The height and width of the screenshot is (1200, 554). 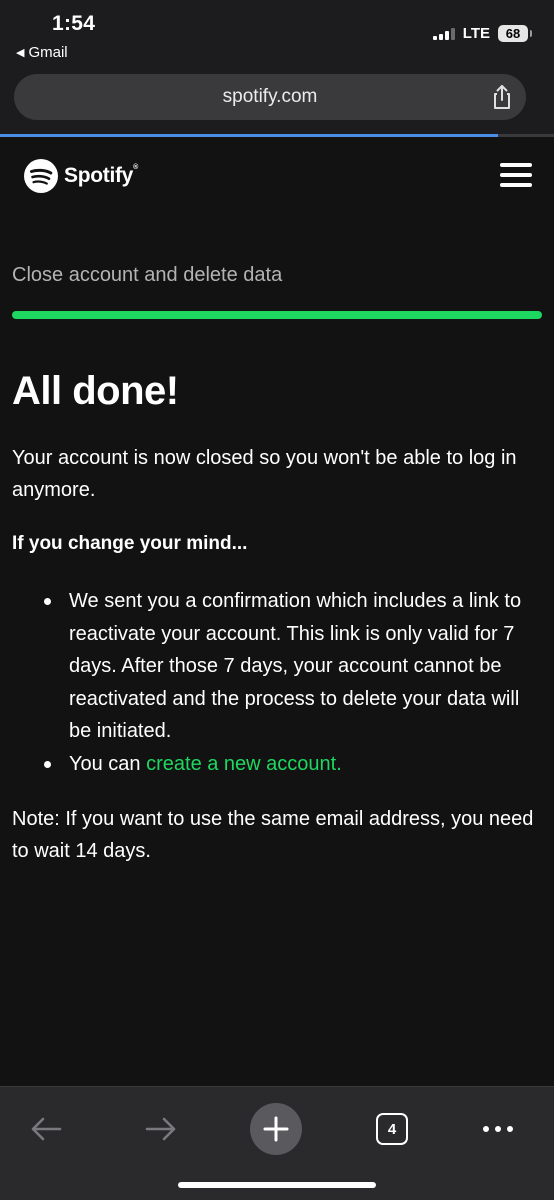 I want to click on more-button, so click(x=498, y=1129).